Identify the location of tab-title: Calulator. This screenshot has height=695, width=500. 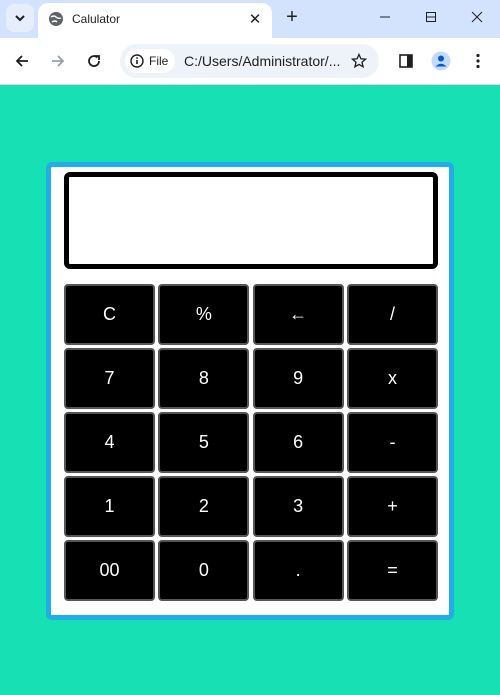
(96, 19).